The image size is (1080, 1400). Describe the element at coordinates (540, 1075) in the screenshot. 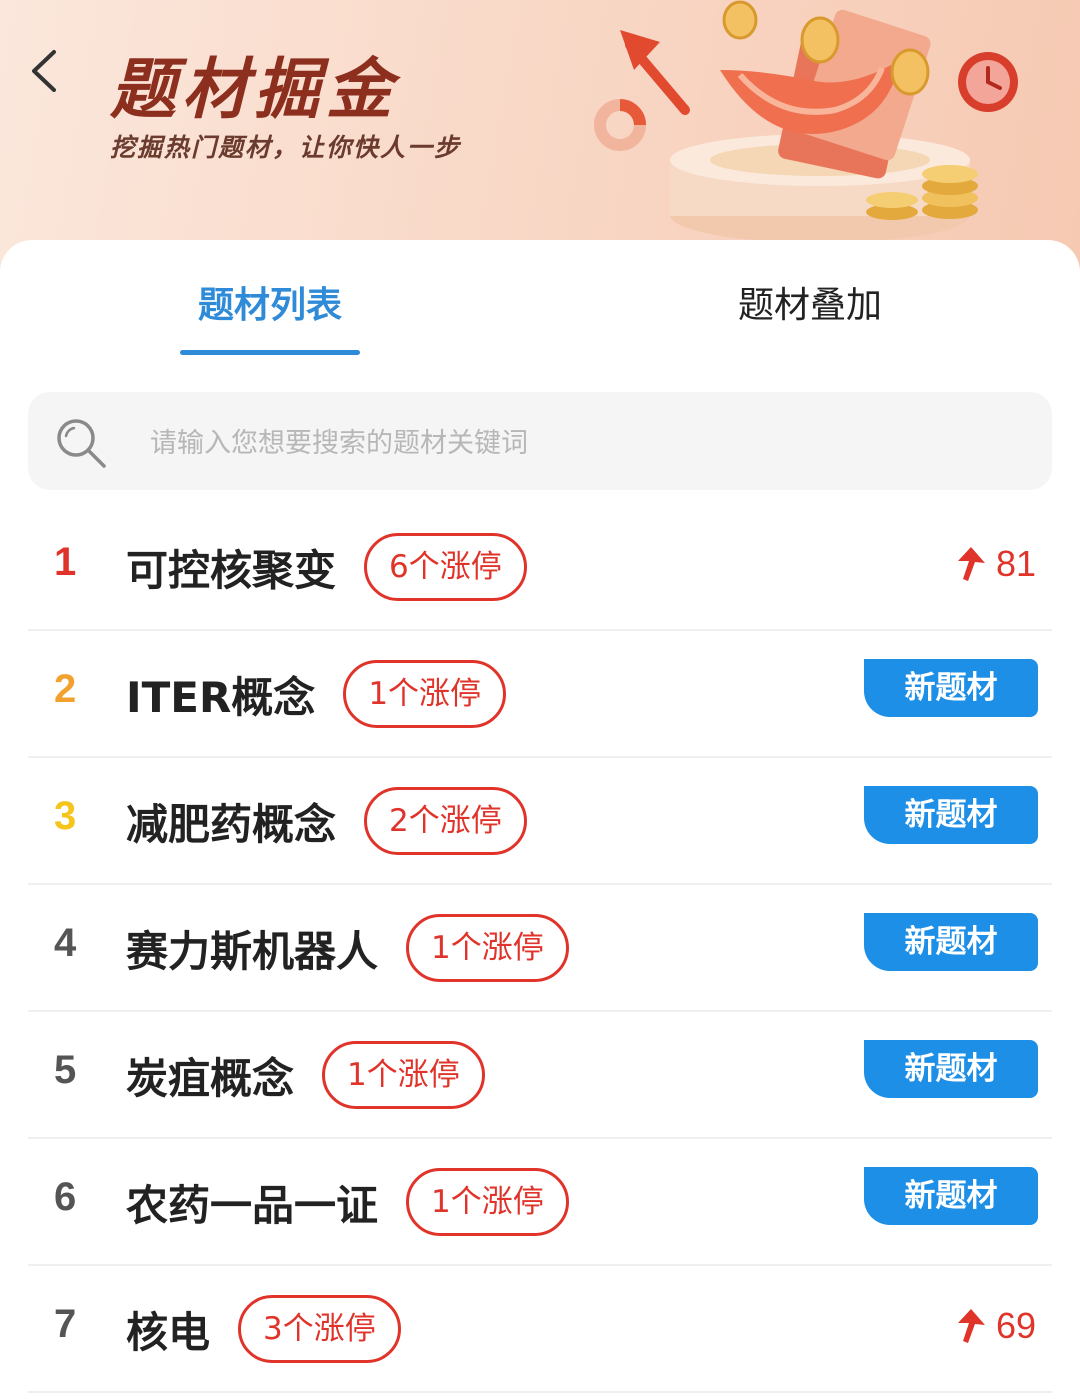

I see `theme-row: 5 炭疽概念 1个涨停 新题材` at that location.